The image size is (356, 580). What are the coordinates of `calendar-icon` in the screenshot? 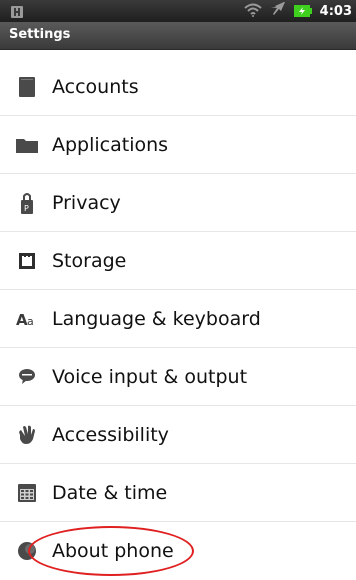 It's located at (27, 493).